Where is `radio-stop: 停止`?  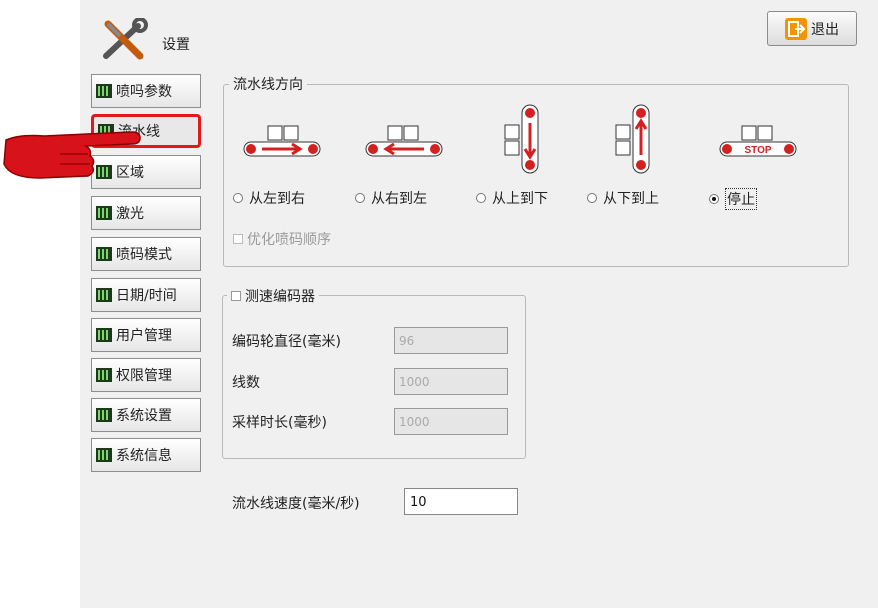 radio-stop: 停止 is located at coordinates (733, 199).